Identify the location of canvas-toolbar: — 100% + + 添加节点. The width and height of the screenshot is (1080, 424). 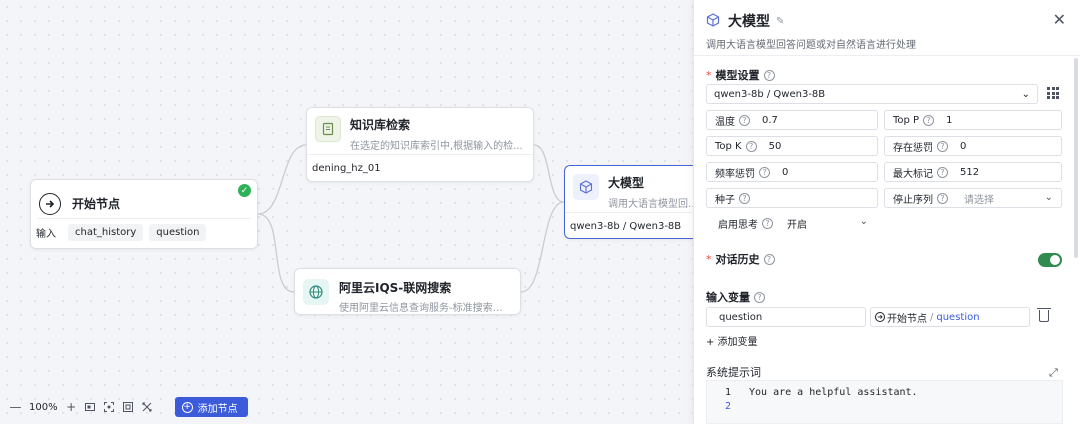
(127, 407).